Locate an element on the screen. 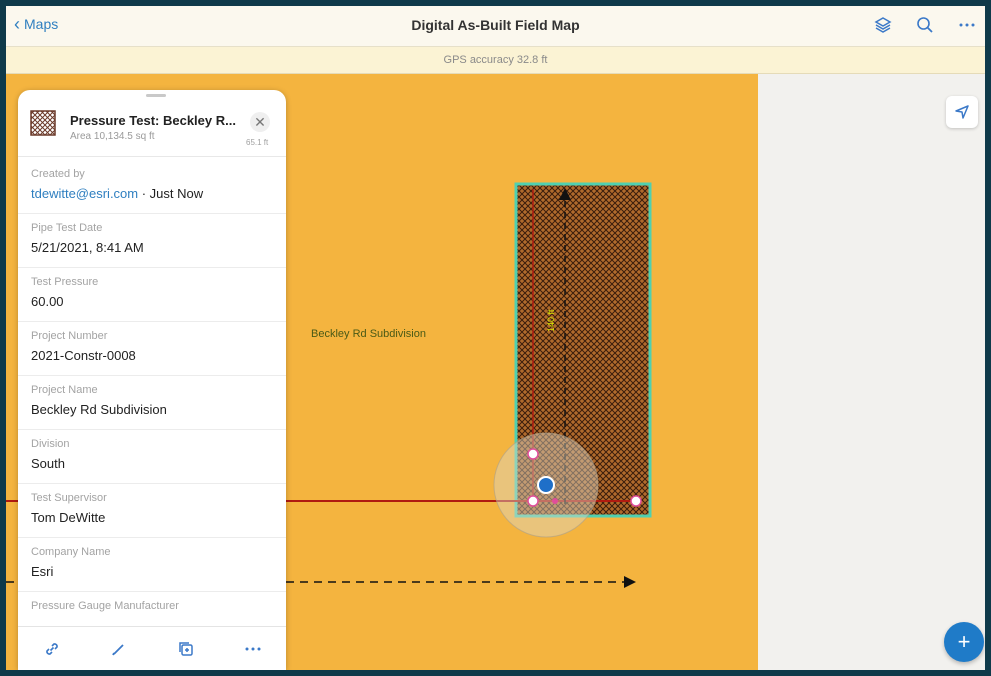 Image resolution: width=991 pixels, height=676 pixels. attribute-test-pressure: Test Pressure 60.00 is located at coordinates (152, 295).